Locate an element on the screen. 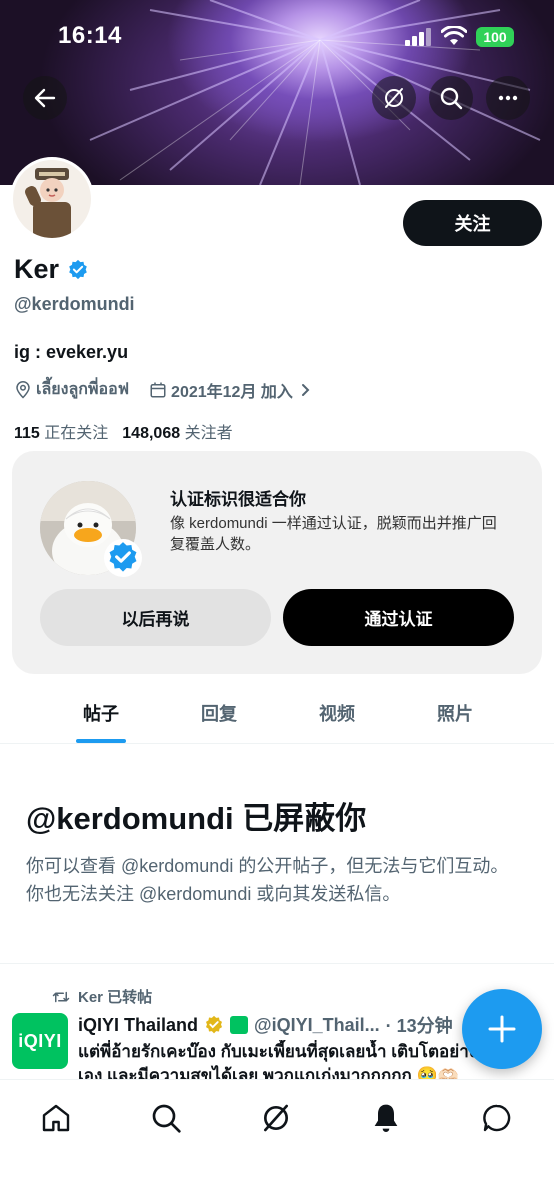  chat-bubble-icon is located at coordinates (497, 1118).